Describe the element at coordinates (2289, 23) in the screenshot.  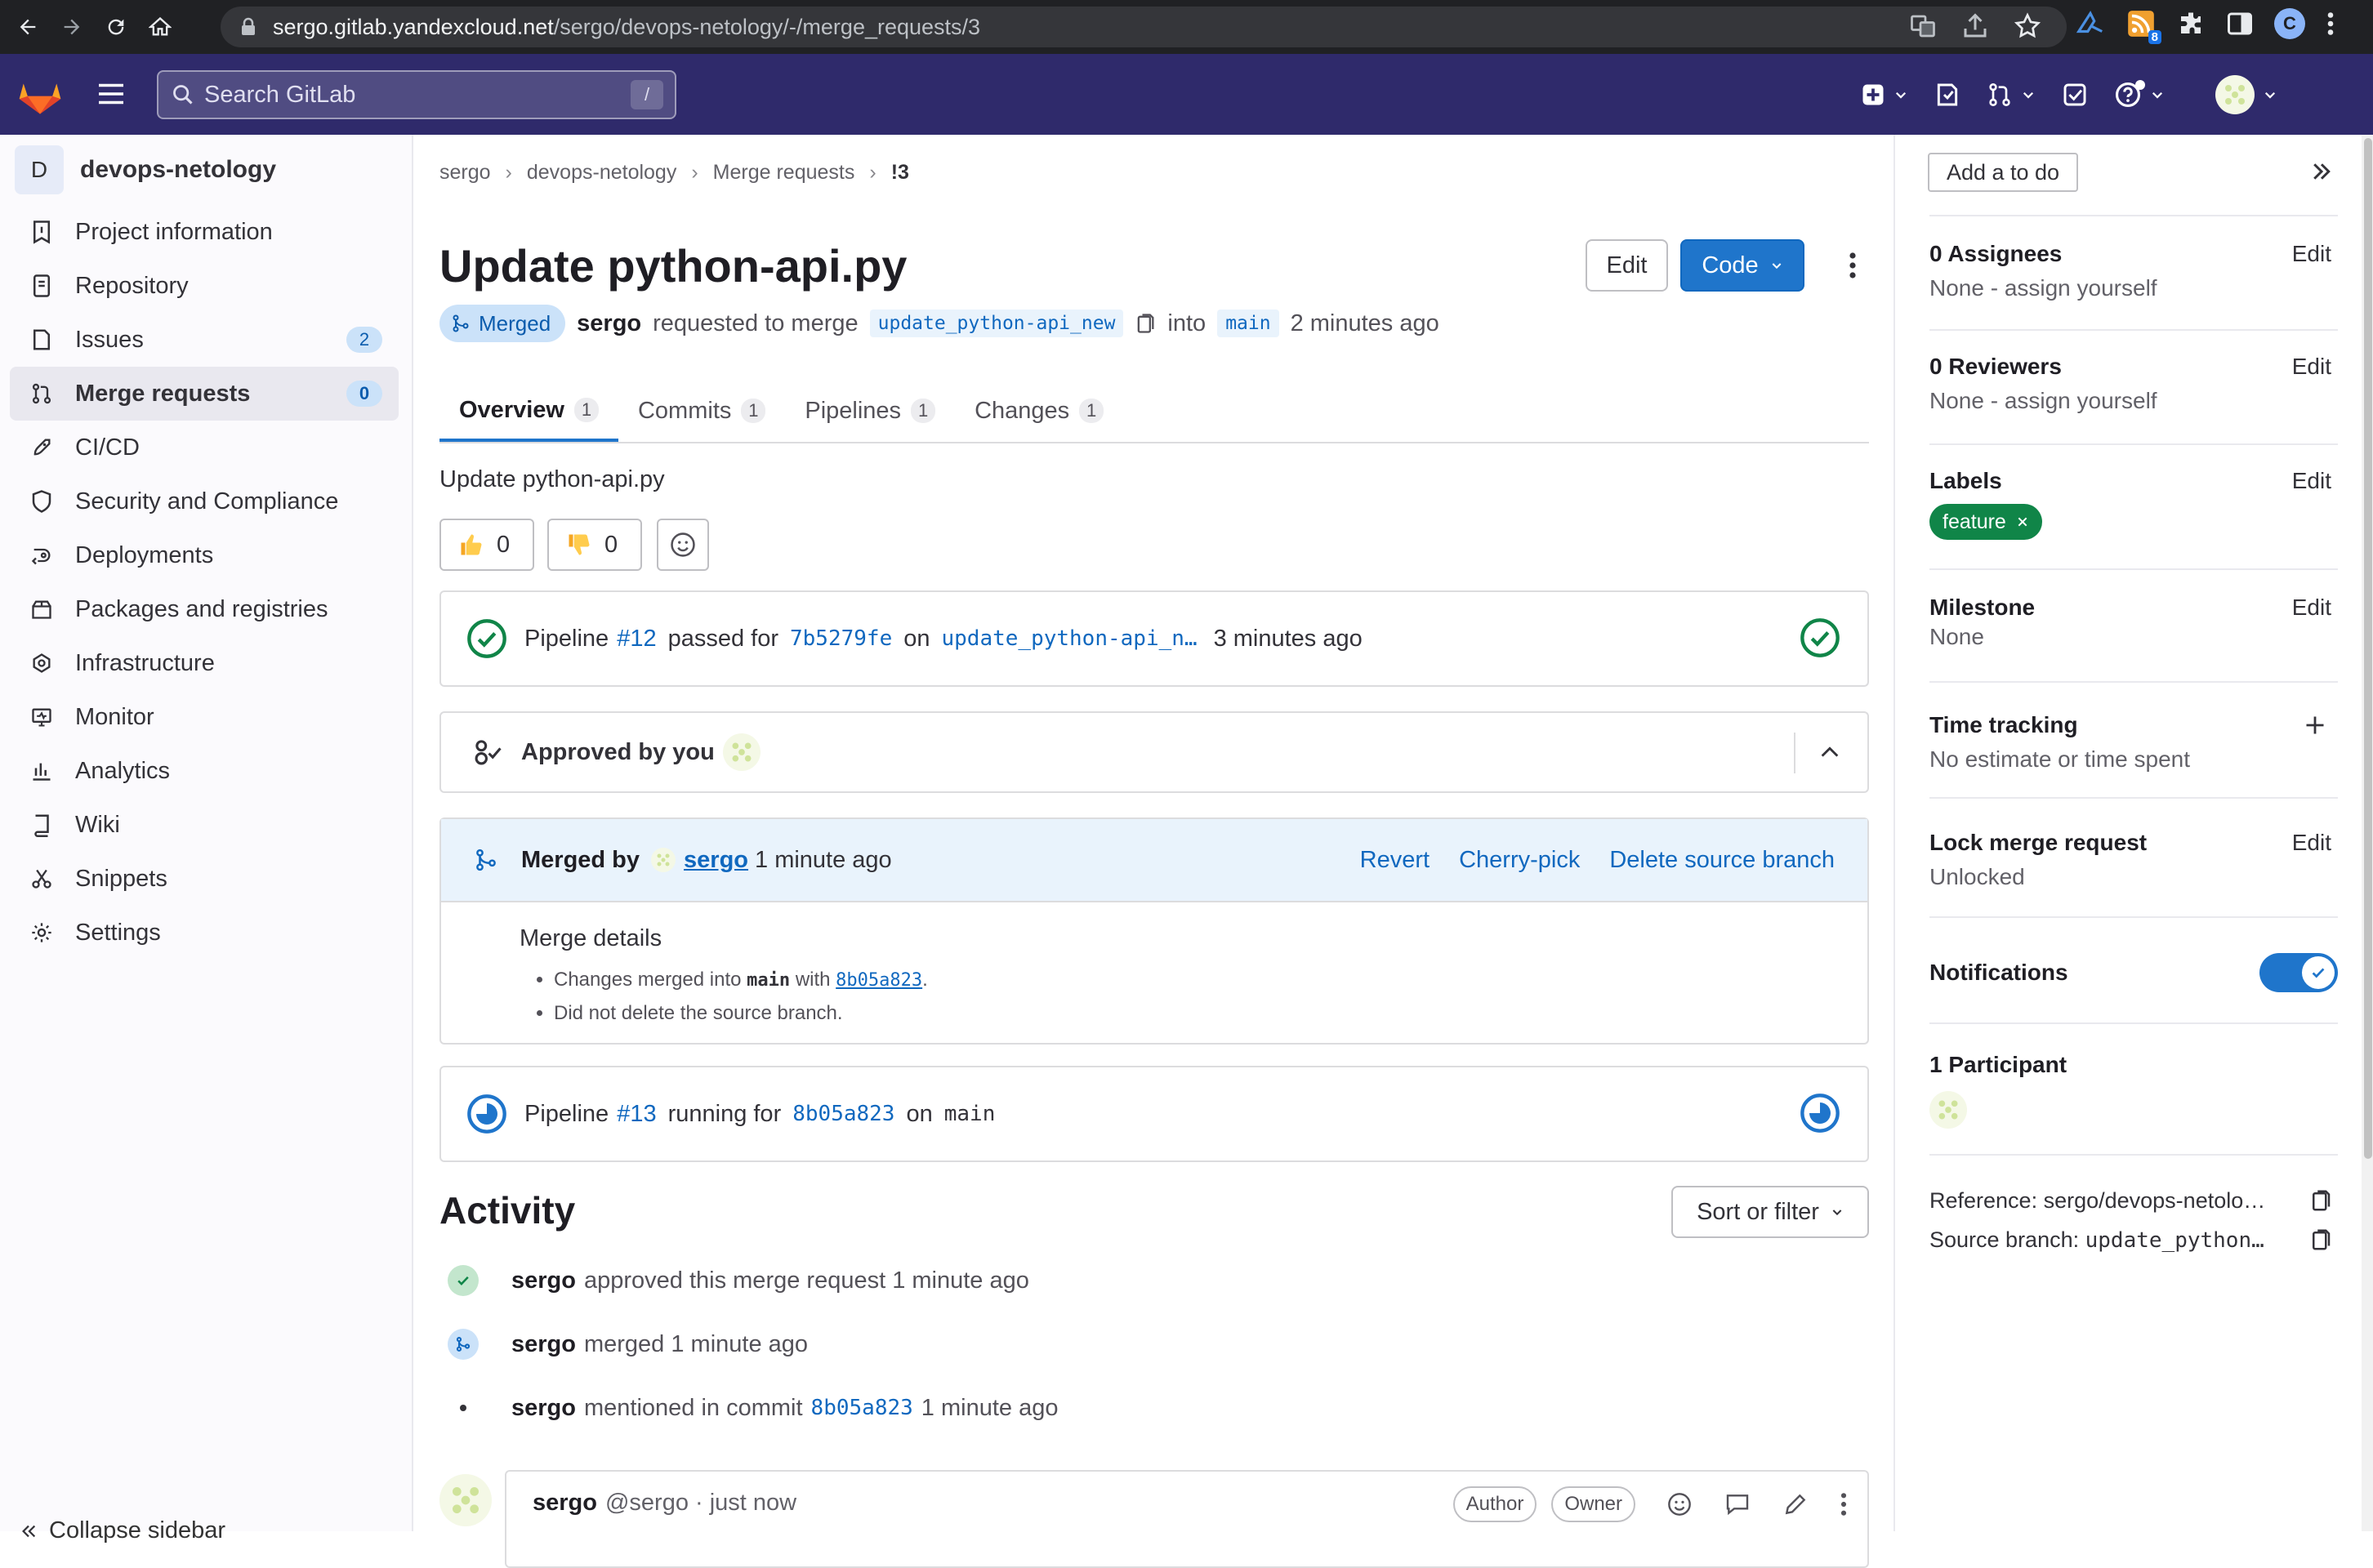
I see `profile-avatar: C` at that location.